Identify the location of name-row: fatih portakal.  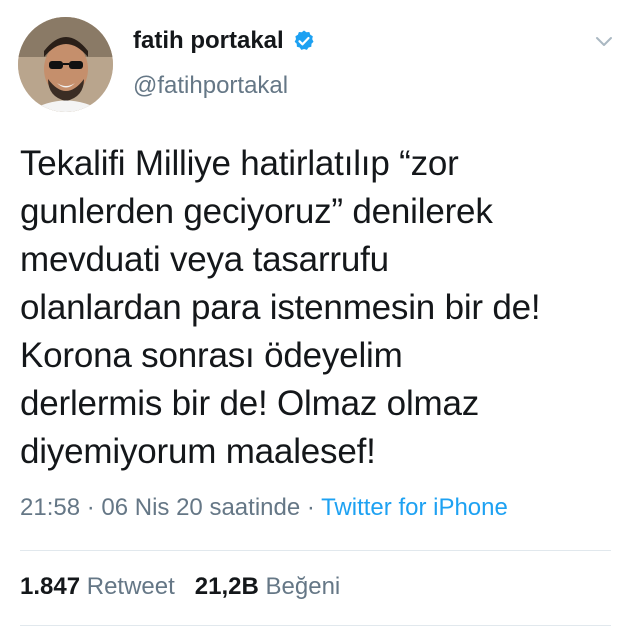
(224, 41).